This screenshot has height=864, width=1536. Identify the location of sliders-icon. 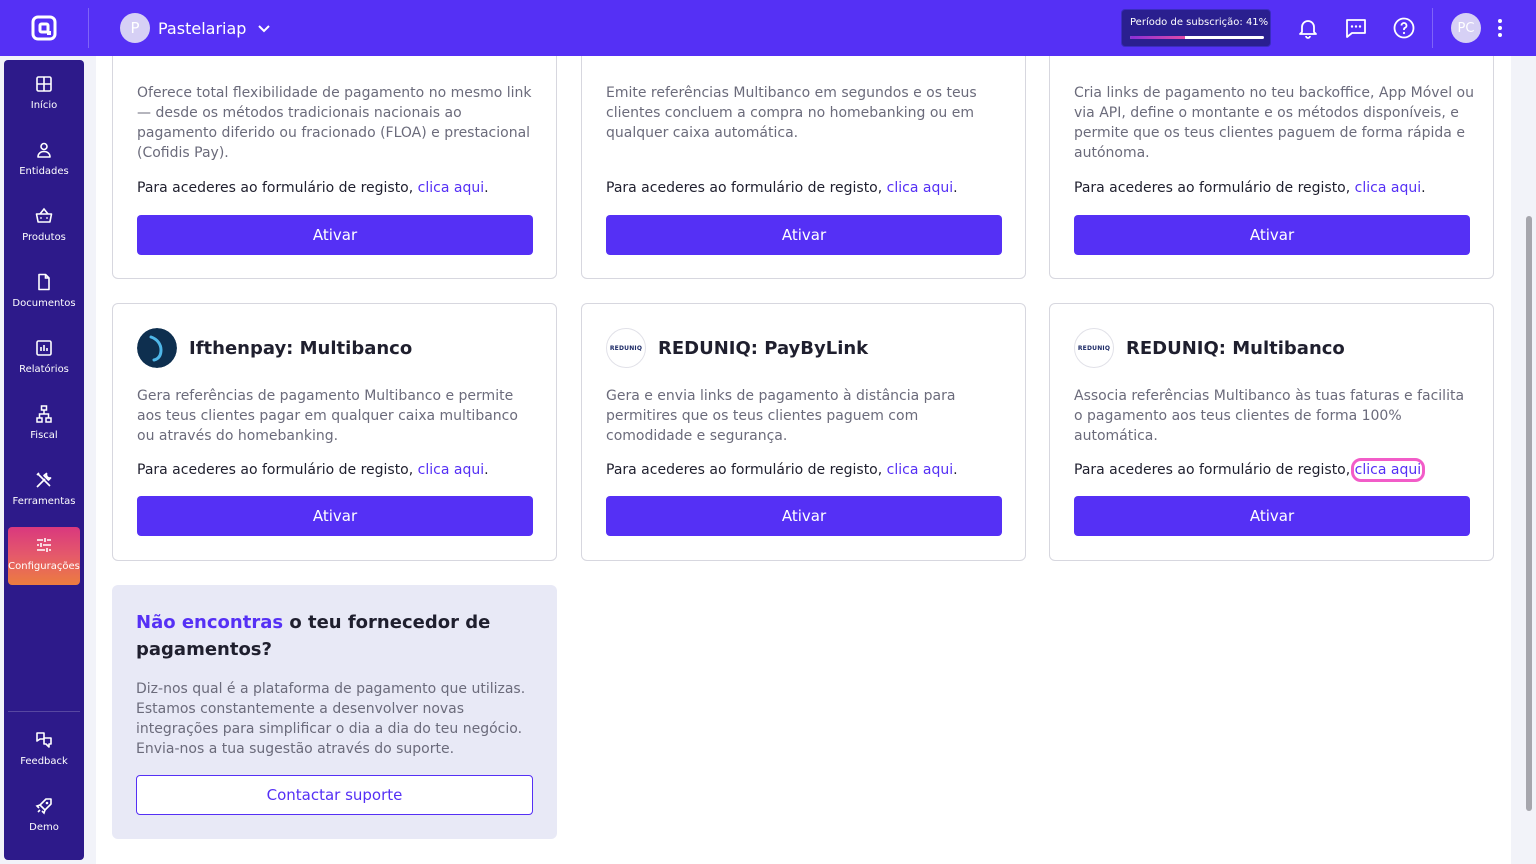
(44, 545).